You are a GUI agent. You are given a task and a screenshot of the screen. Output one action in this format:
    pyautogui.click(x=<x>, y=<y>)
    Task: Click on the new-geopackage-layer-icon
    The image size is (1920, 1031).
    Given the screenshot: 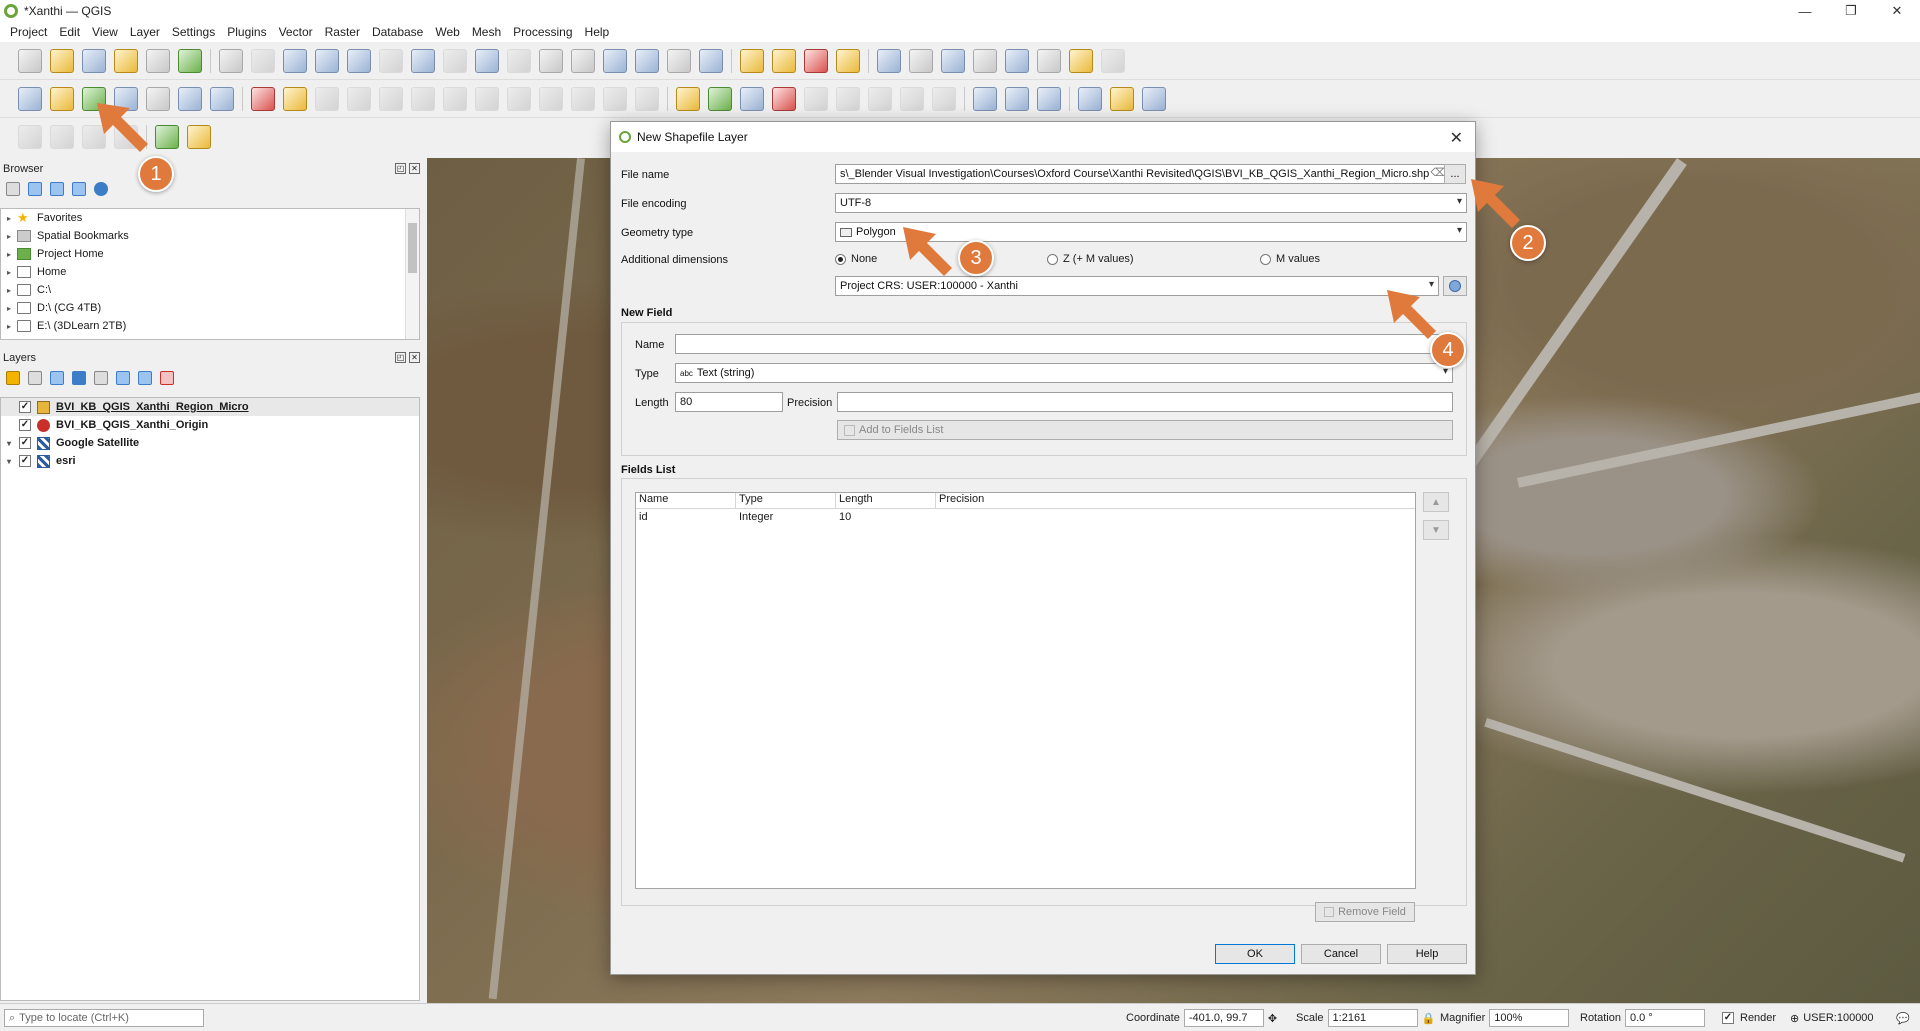 What is the action you would take?
    pyautogui.click(x=62, y=98)
    